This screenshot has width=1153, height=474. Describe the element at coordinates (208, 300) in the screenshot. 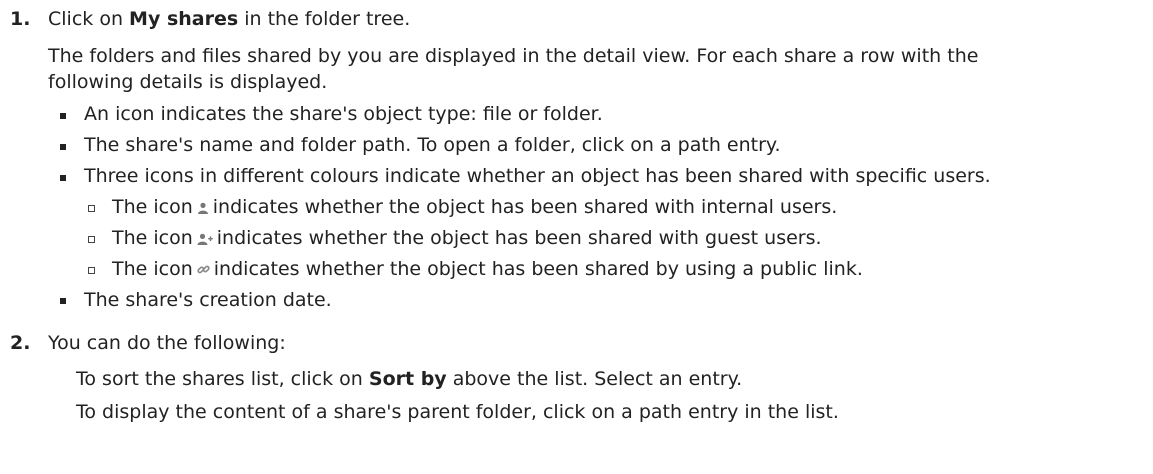

I see `list-item: The share's creation date.` at that location.